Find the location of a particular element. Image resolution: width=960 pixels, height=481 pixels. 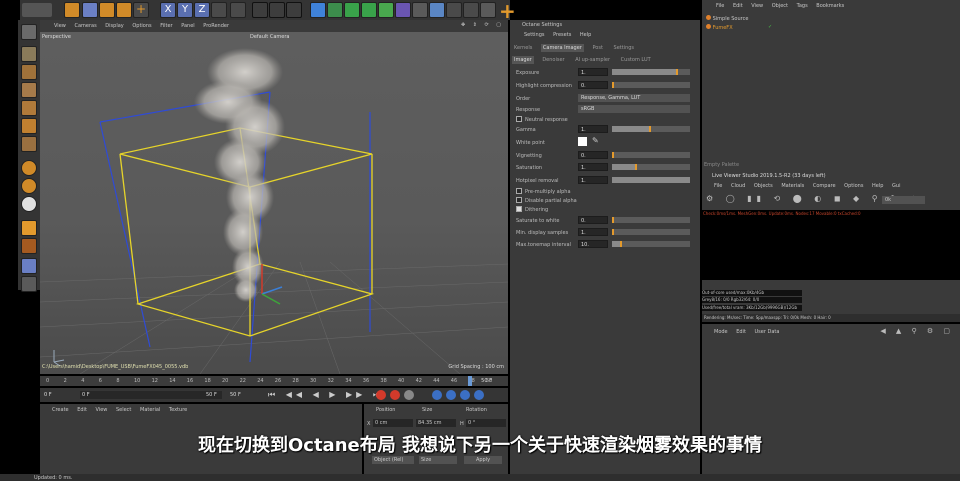

workplane-icon is located at coordinates (29, 246).